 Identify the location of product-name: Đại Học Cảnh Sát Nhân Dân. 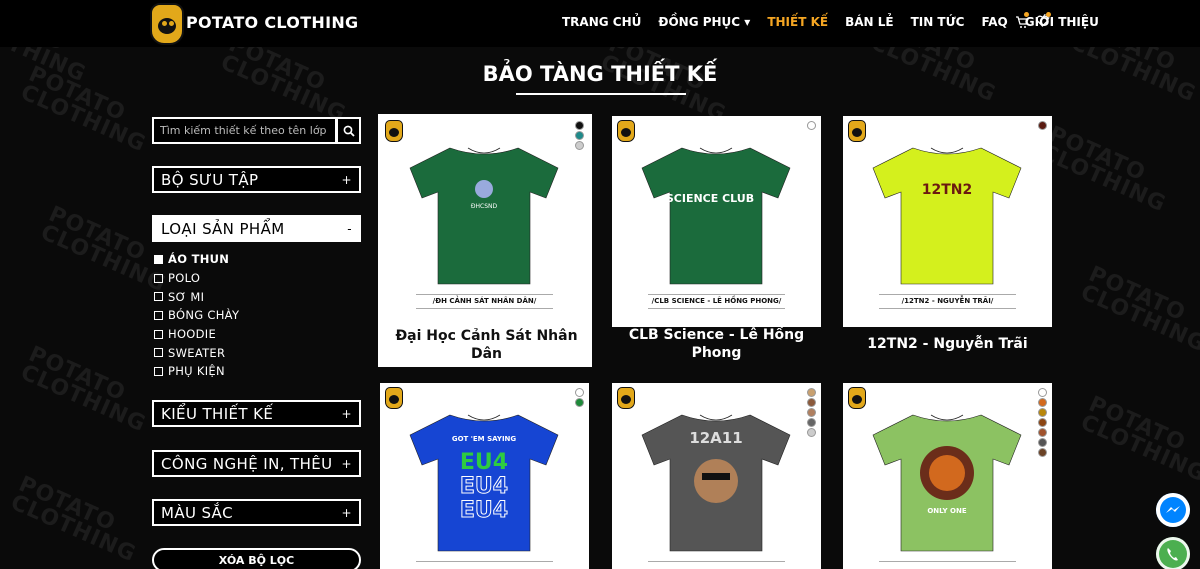
(486, 345).